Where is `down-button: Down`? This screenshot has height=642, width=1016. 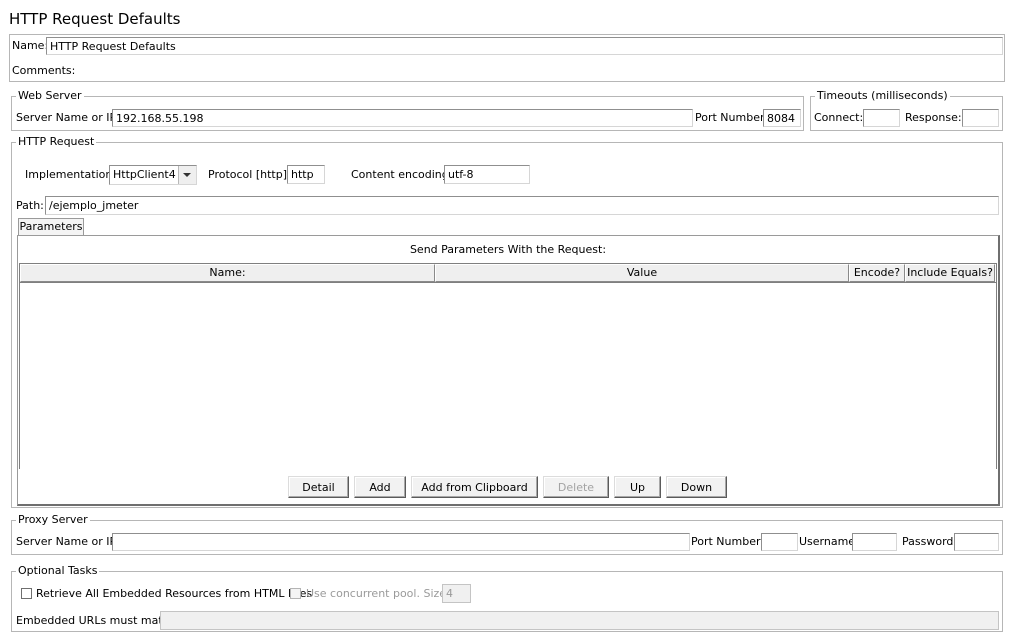 down-button: Down is located at coordinates (696, 487).